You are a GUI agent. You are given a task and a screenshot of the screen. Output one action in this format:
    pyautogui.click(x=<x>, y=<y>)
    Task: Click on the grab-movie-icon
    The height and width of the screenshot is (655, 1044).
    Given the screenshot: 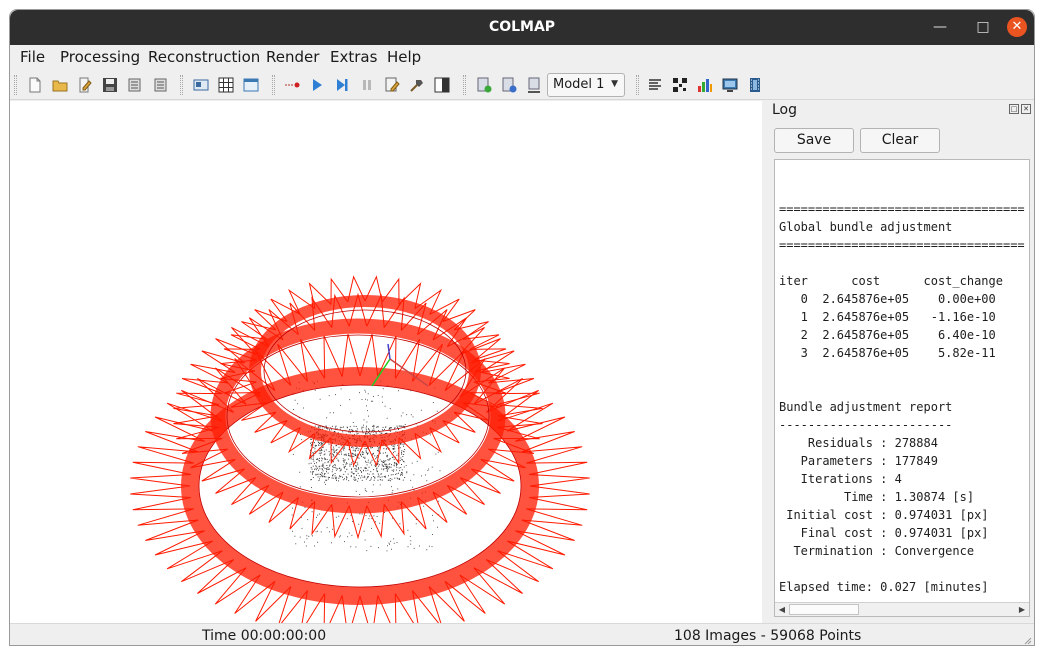 What is the action you would take?
    pyautogui.click(x=730, y=85)
    